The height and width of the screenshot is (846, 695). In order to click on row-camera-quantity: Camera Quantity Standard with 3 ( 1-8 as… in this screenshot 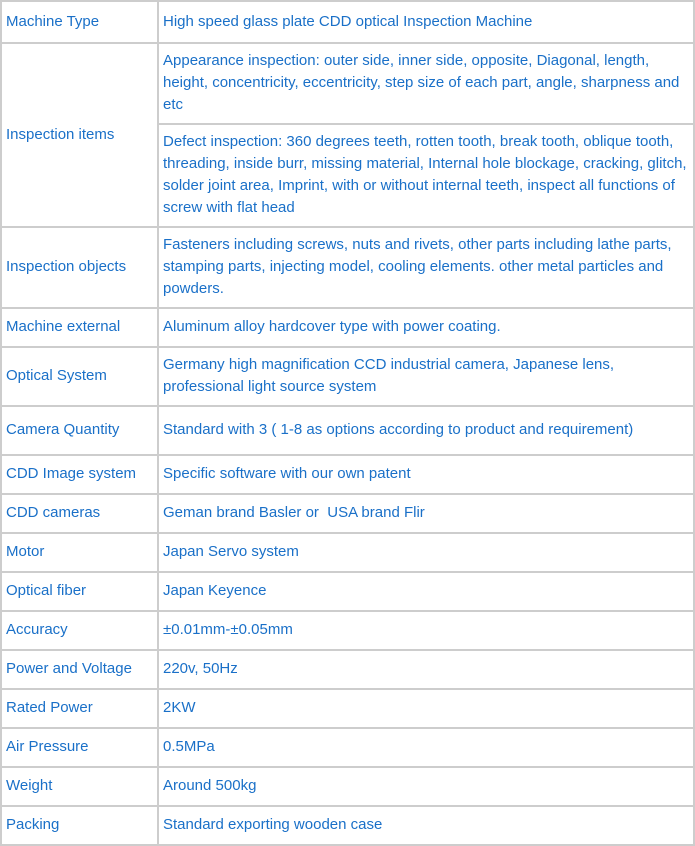, I will do `click(347, 430)`.